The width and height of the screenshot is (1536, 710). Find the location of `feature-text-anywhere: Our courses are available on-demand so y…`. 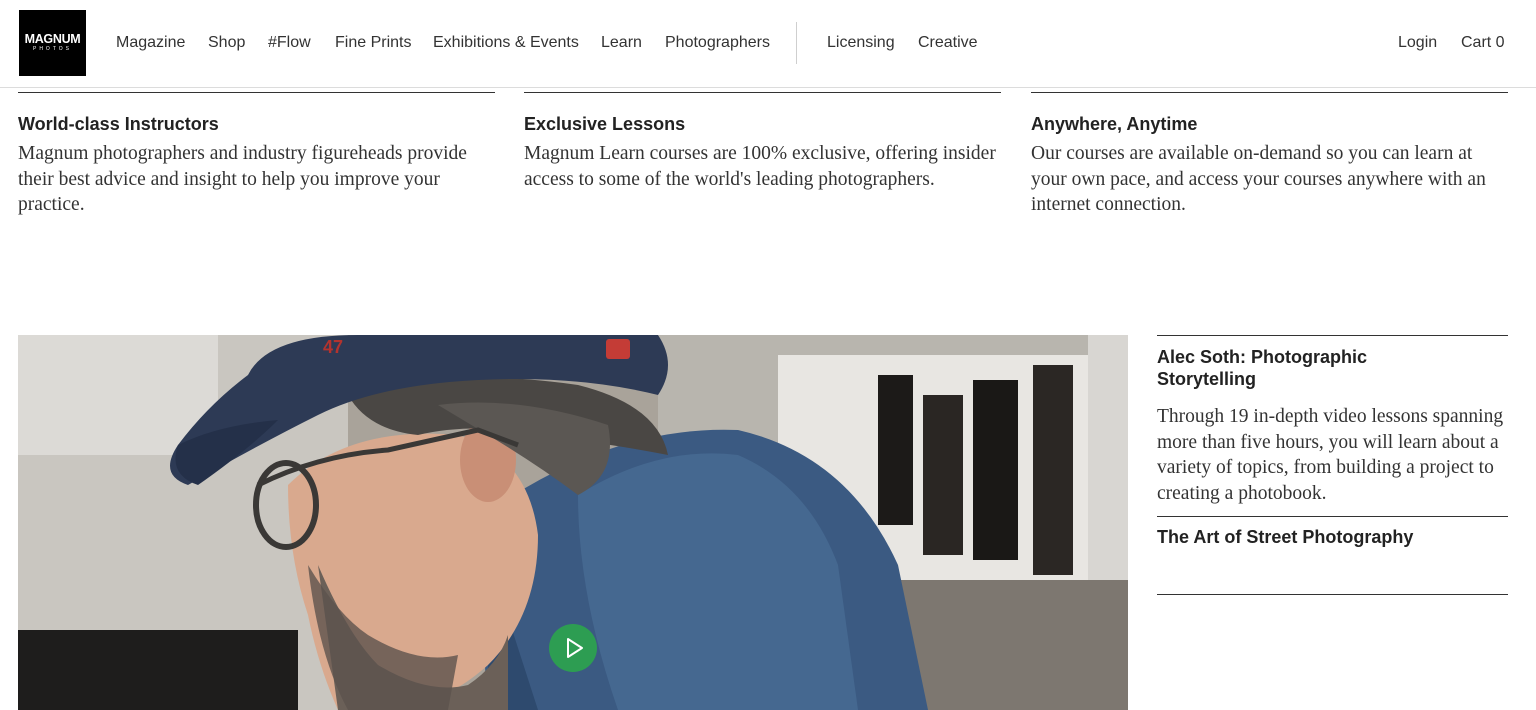

feature-text-anywhere: Our courses are available on-demand so y… is located at coordinates (1258, 179).